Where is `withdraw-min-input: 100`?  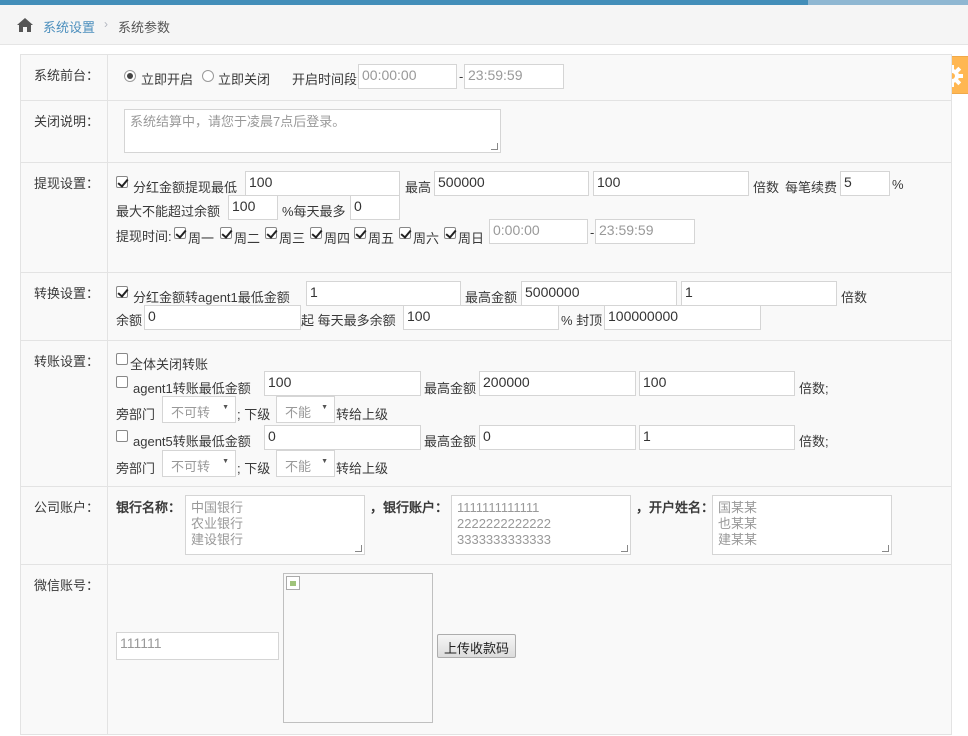
withdraw-min-input: 100 is located at coordinates (322, 183).